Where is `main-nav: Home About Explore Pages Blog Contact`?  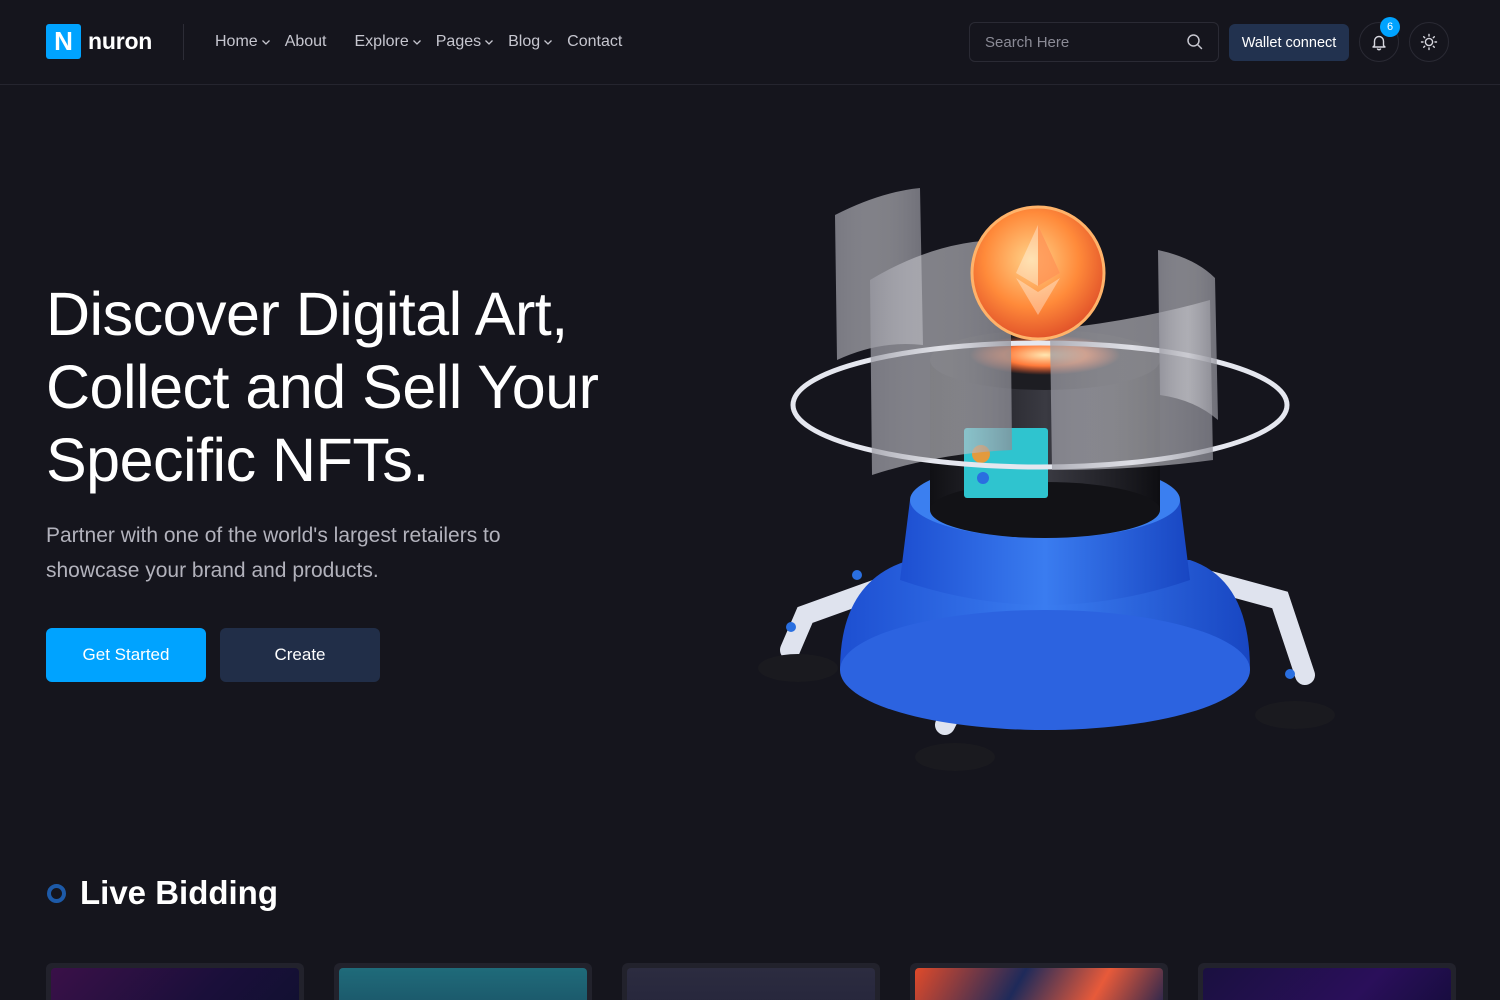 main-nav: Home About Explore Pages Blog Contact is located at coordinates (425, 42).